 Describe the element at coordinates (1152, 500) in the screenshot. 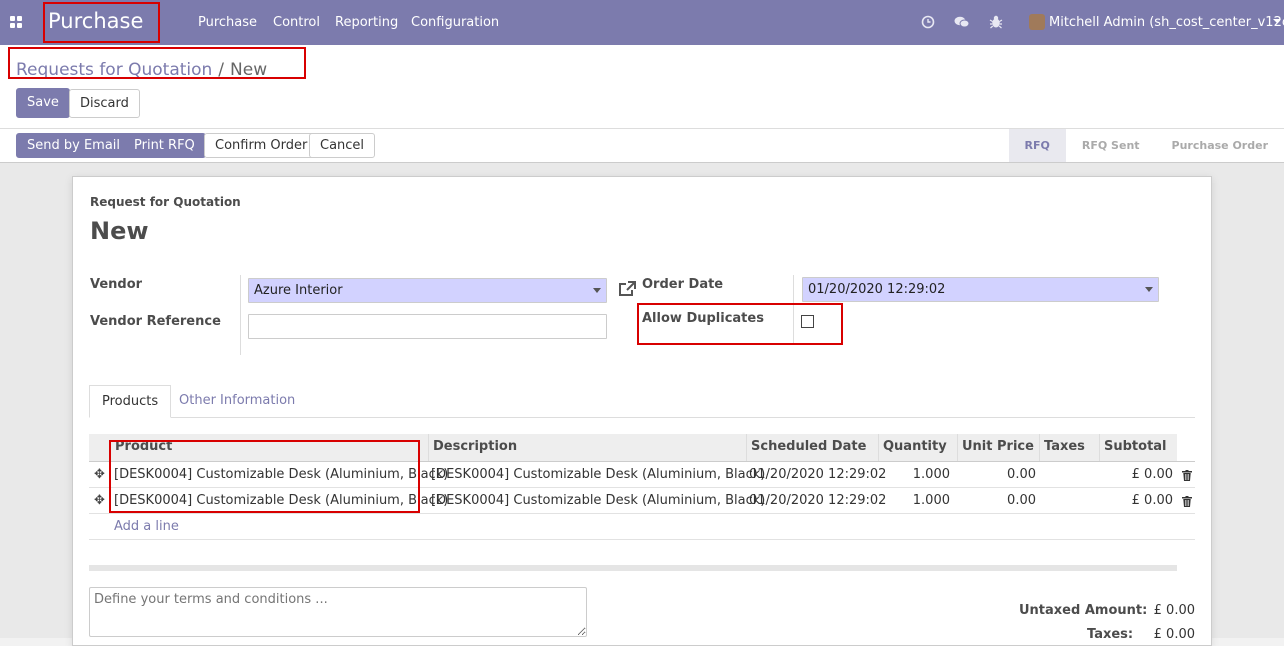

I see `row2-subtotal: £ 0.00` at that location.